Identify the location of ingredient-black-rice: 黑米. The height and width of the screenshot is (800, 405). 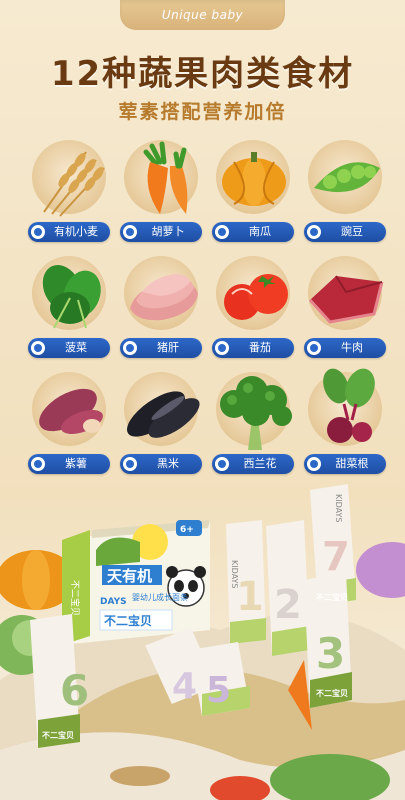
(163, 426).